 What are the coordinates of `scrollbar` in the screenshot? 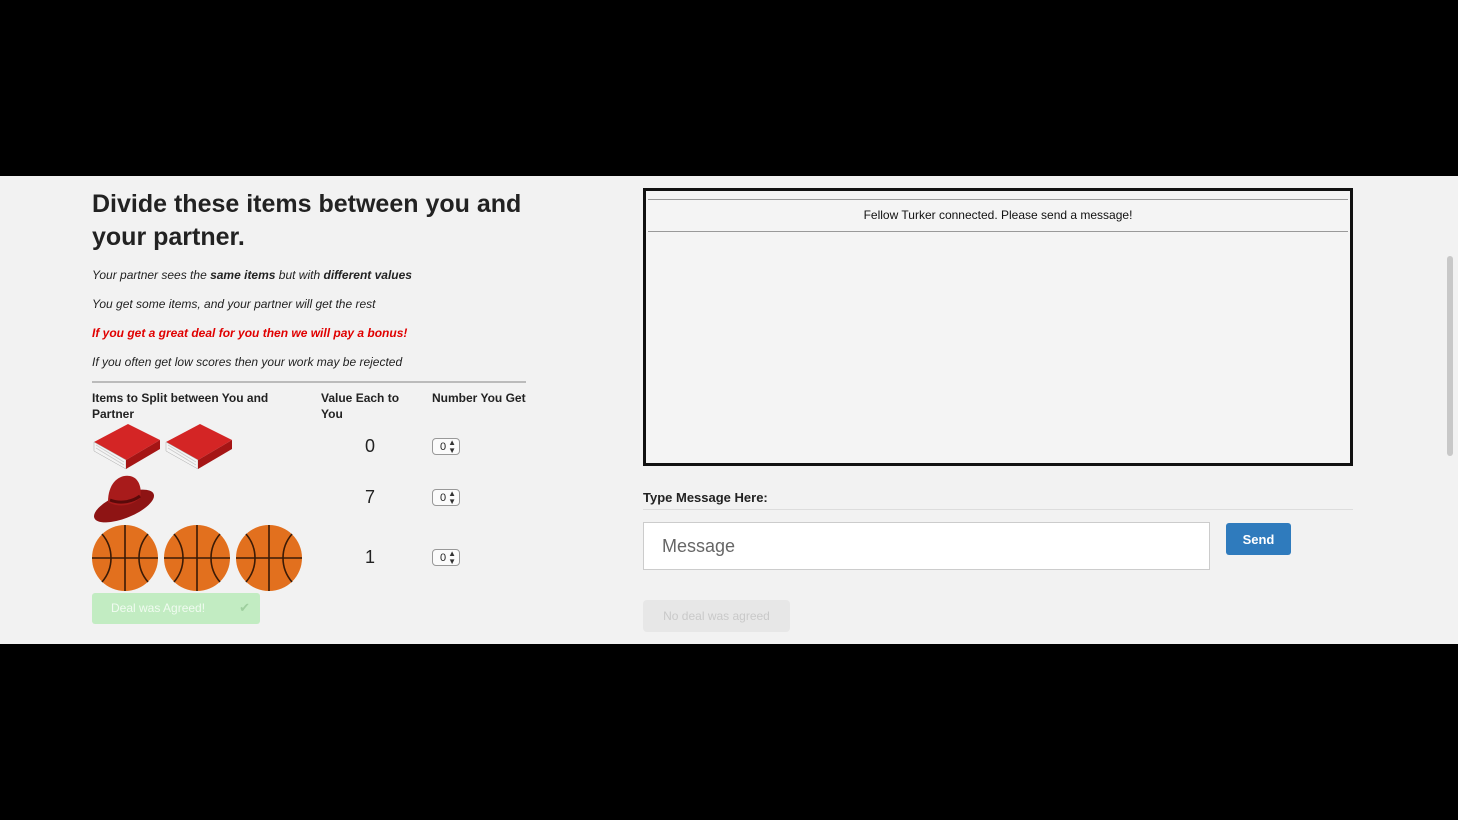 It's located at (1450, 356).